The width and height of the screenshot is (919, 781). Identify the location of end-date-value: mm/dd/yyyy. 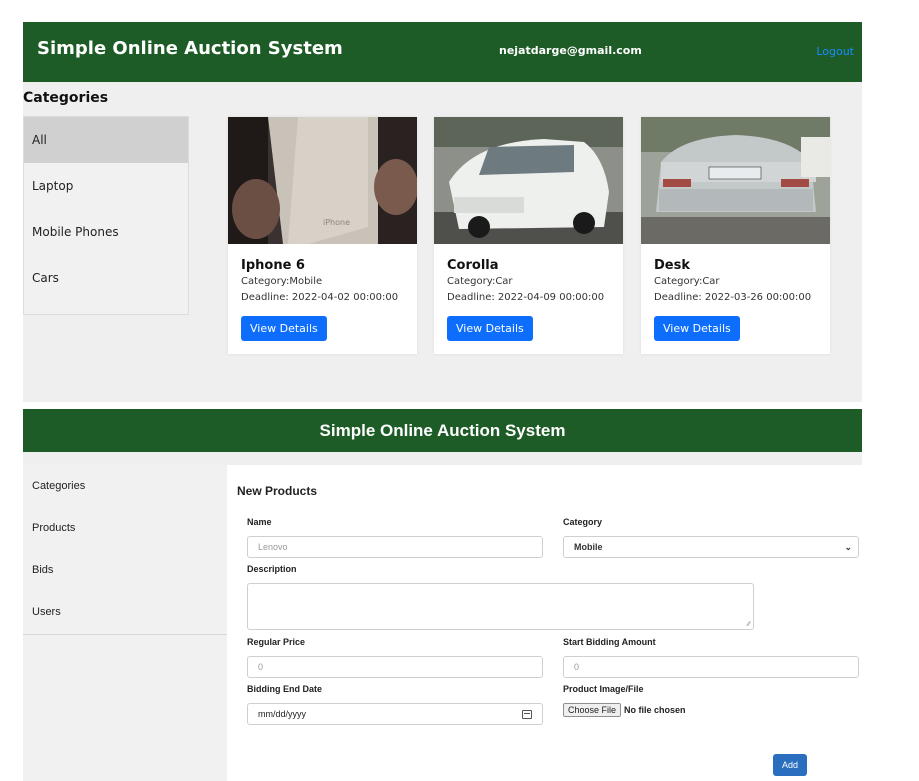
(282, 714).